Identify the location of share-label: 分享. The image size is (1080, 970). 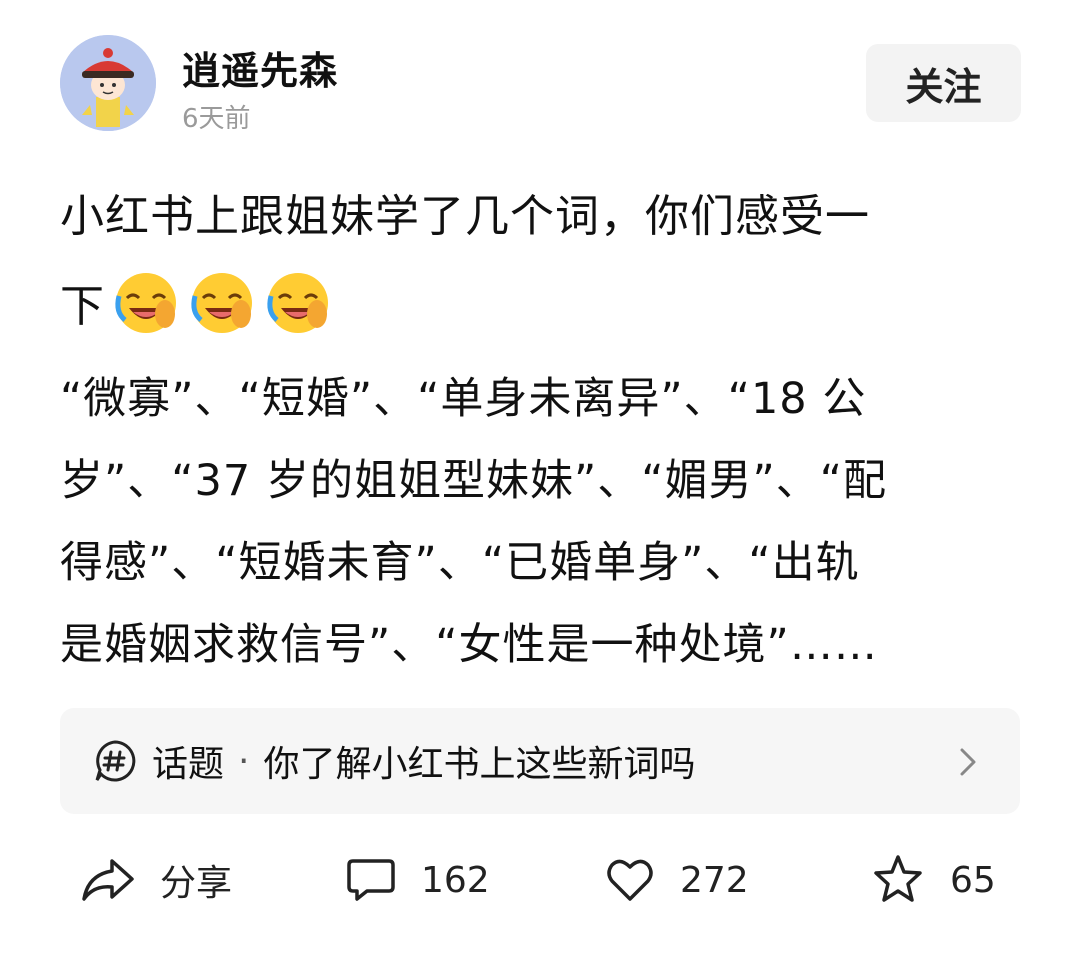
(196, 883).